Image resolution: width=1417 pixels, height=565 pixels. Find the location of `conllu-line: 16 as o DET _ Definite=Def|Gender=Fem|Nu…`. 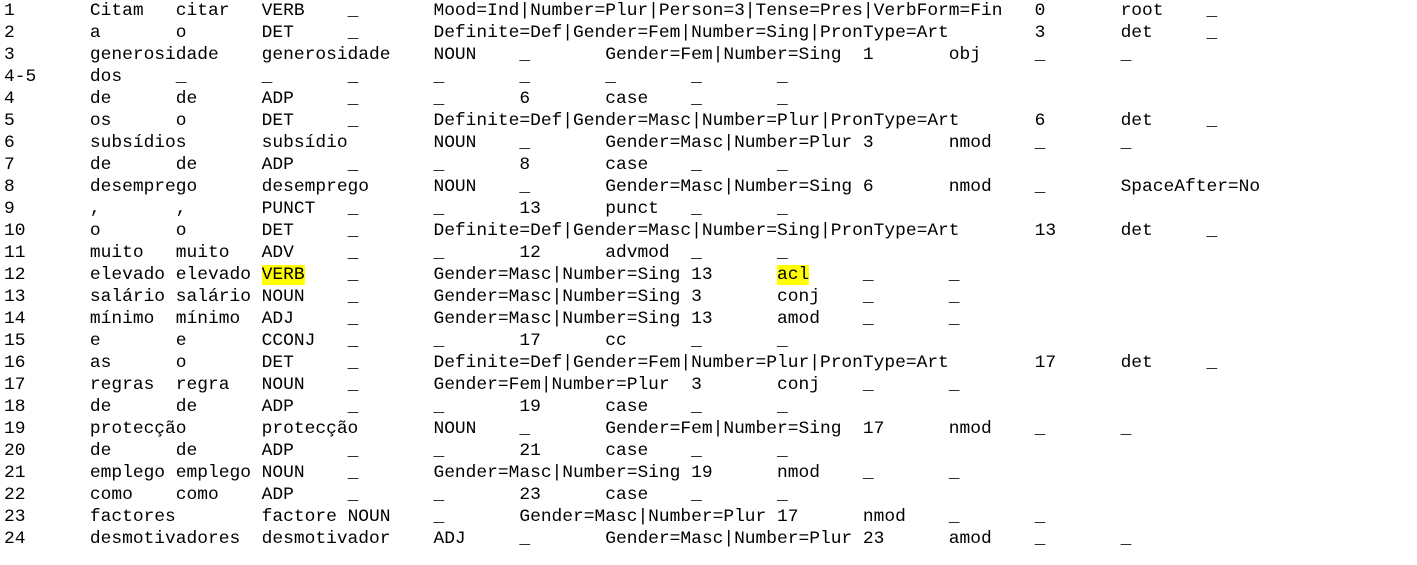

conllu-line: 16 as o DET _ Definite=Def|Gender=Fem|Nu… is located at coordinates (632, 363).